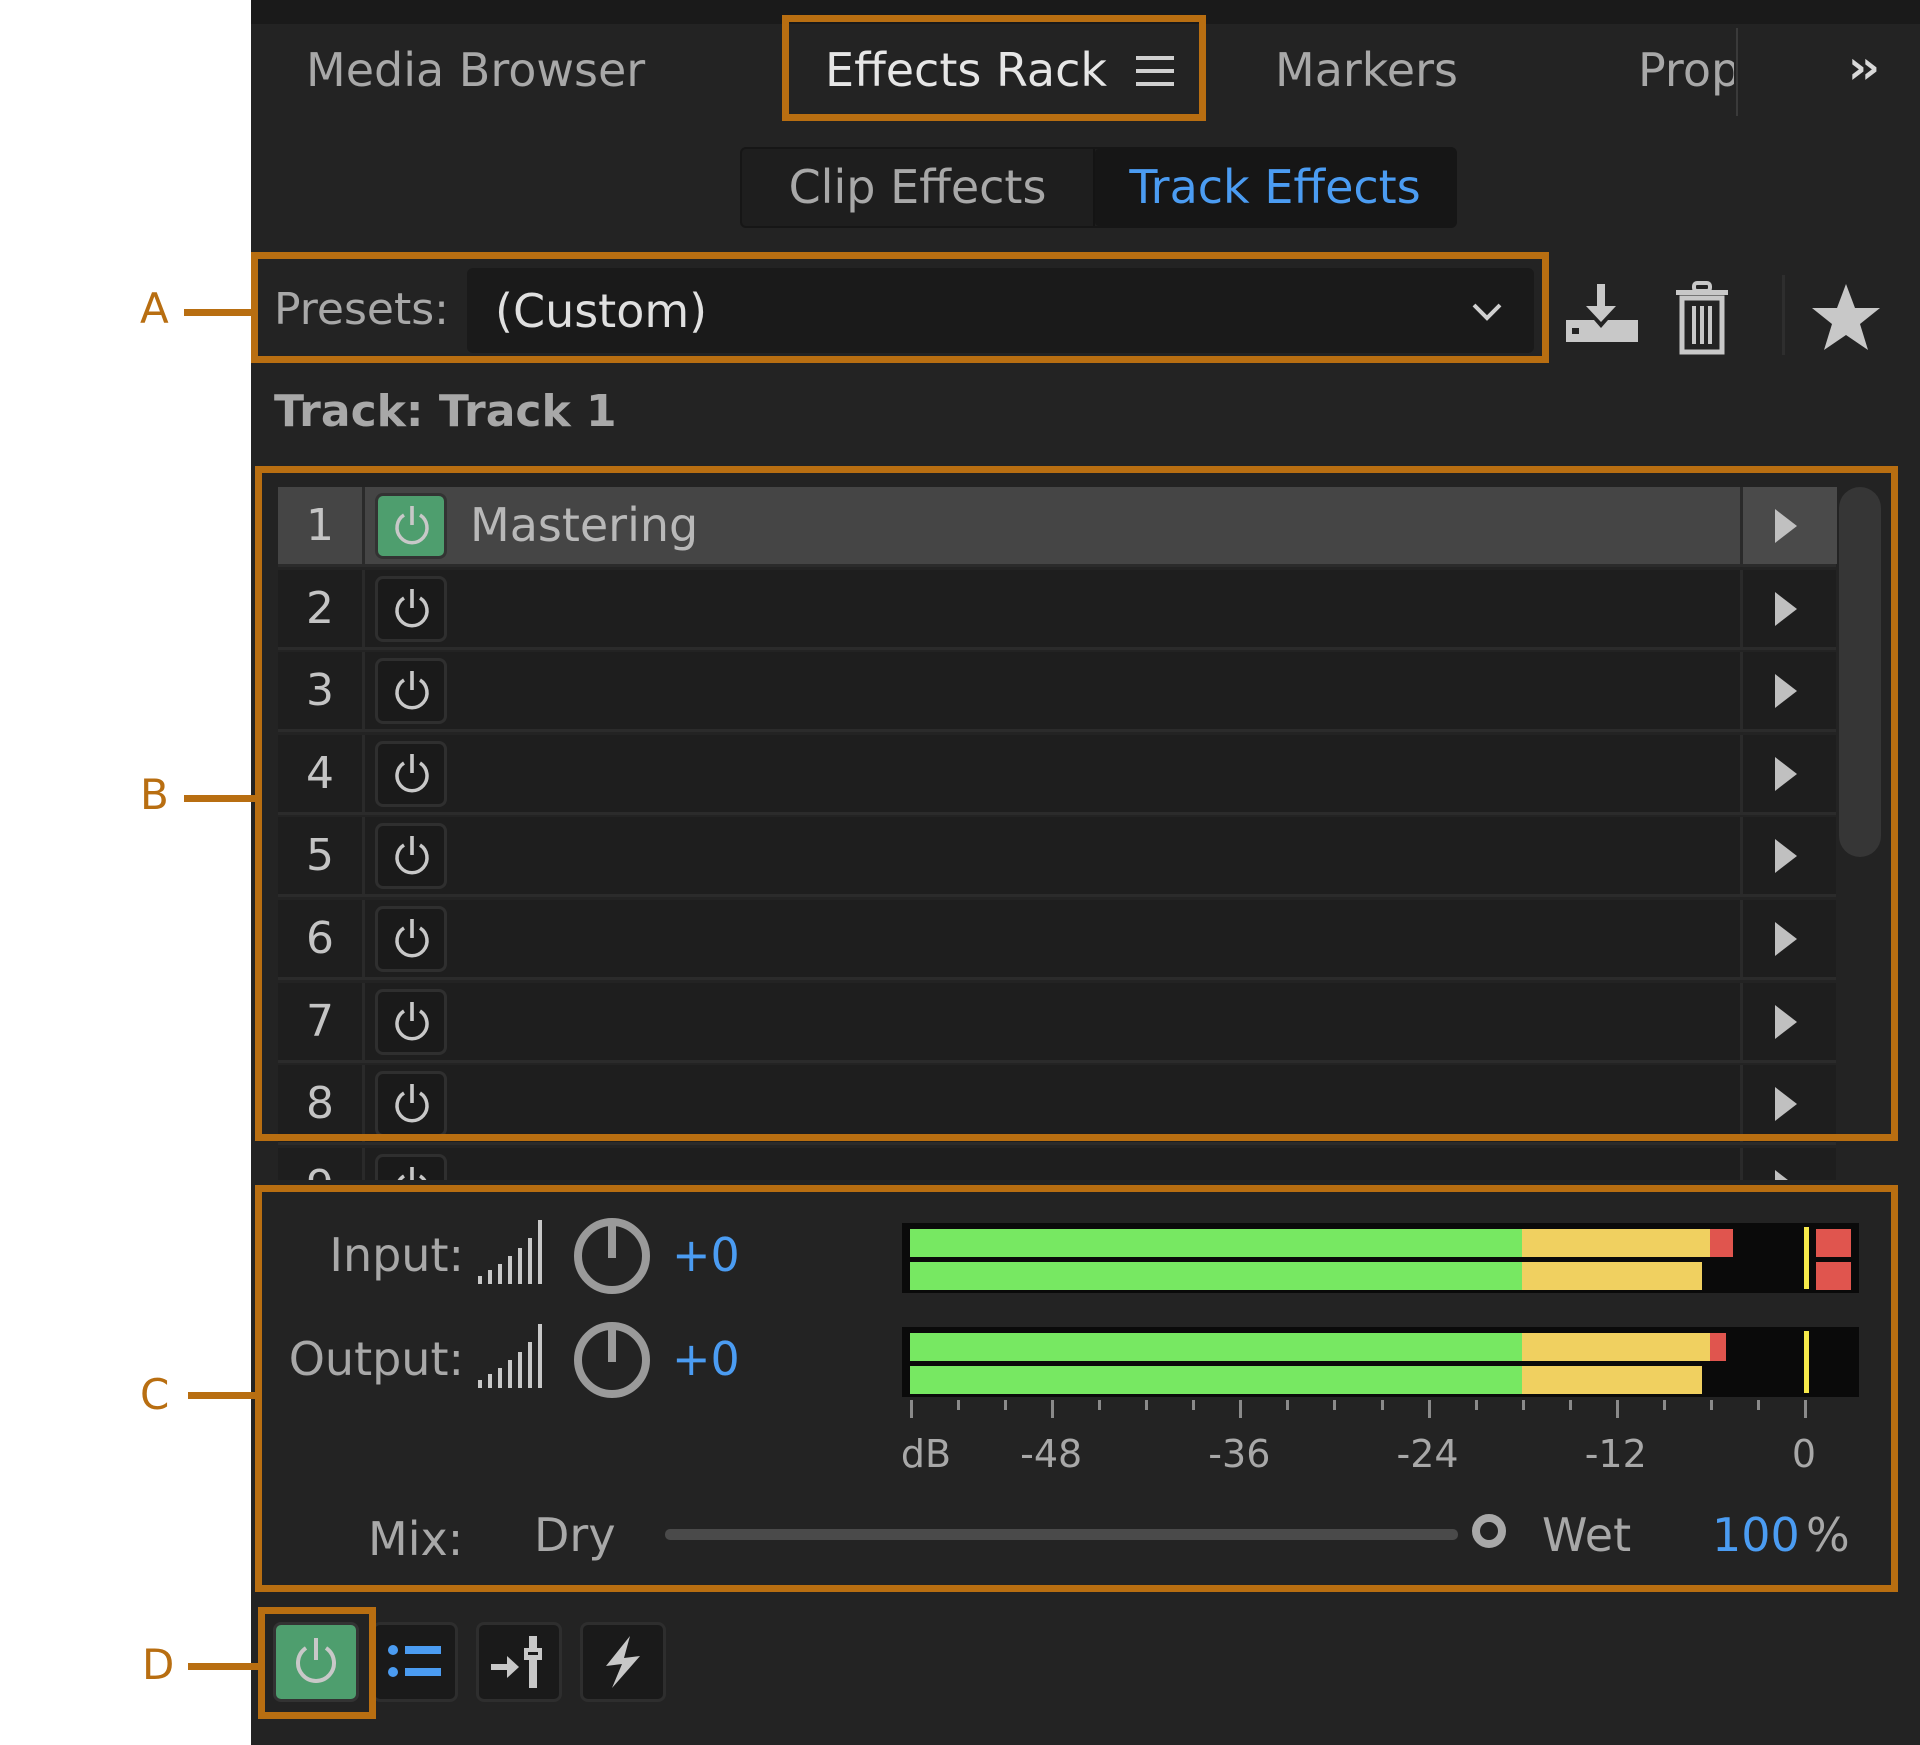 The height and width of the screenshot is (1745, 1920). I want to click on output-channel, so click(1380, 1347).